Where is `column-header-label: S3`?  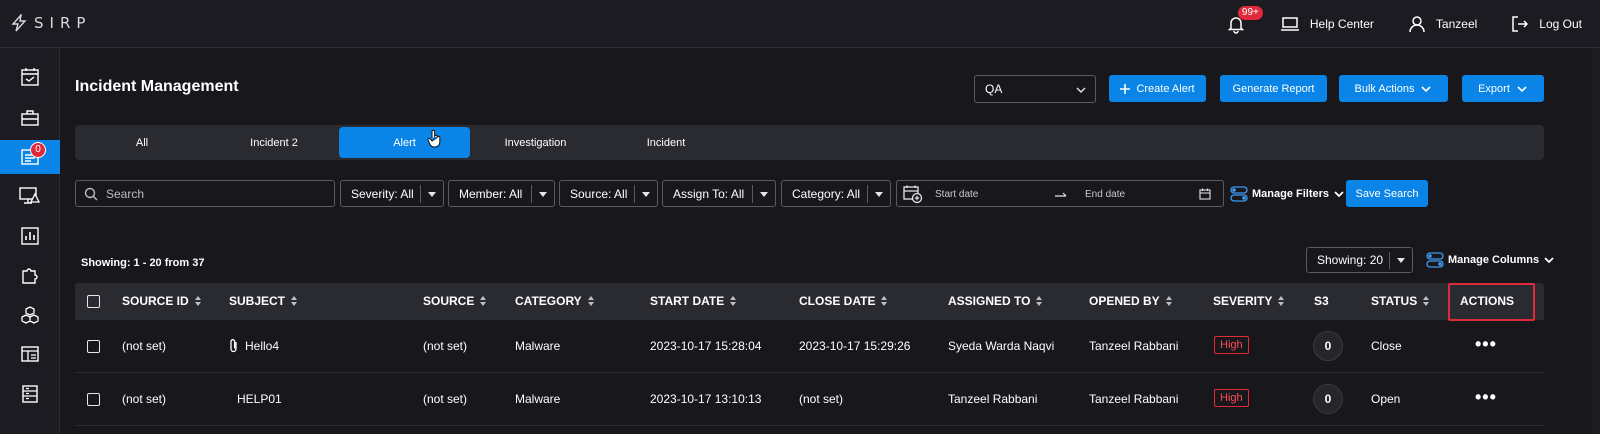
column-header-label: S3 is located at coordinates (1321, 301).